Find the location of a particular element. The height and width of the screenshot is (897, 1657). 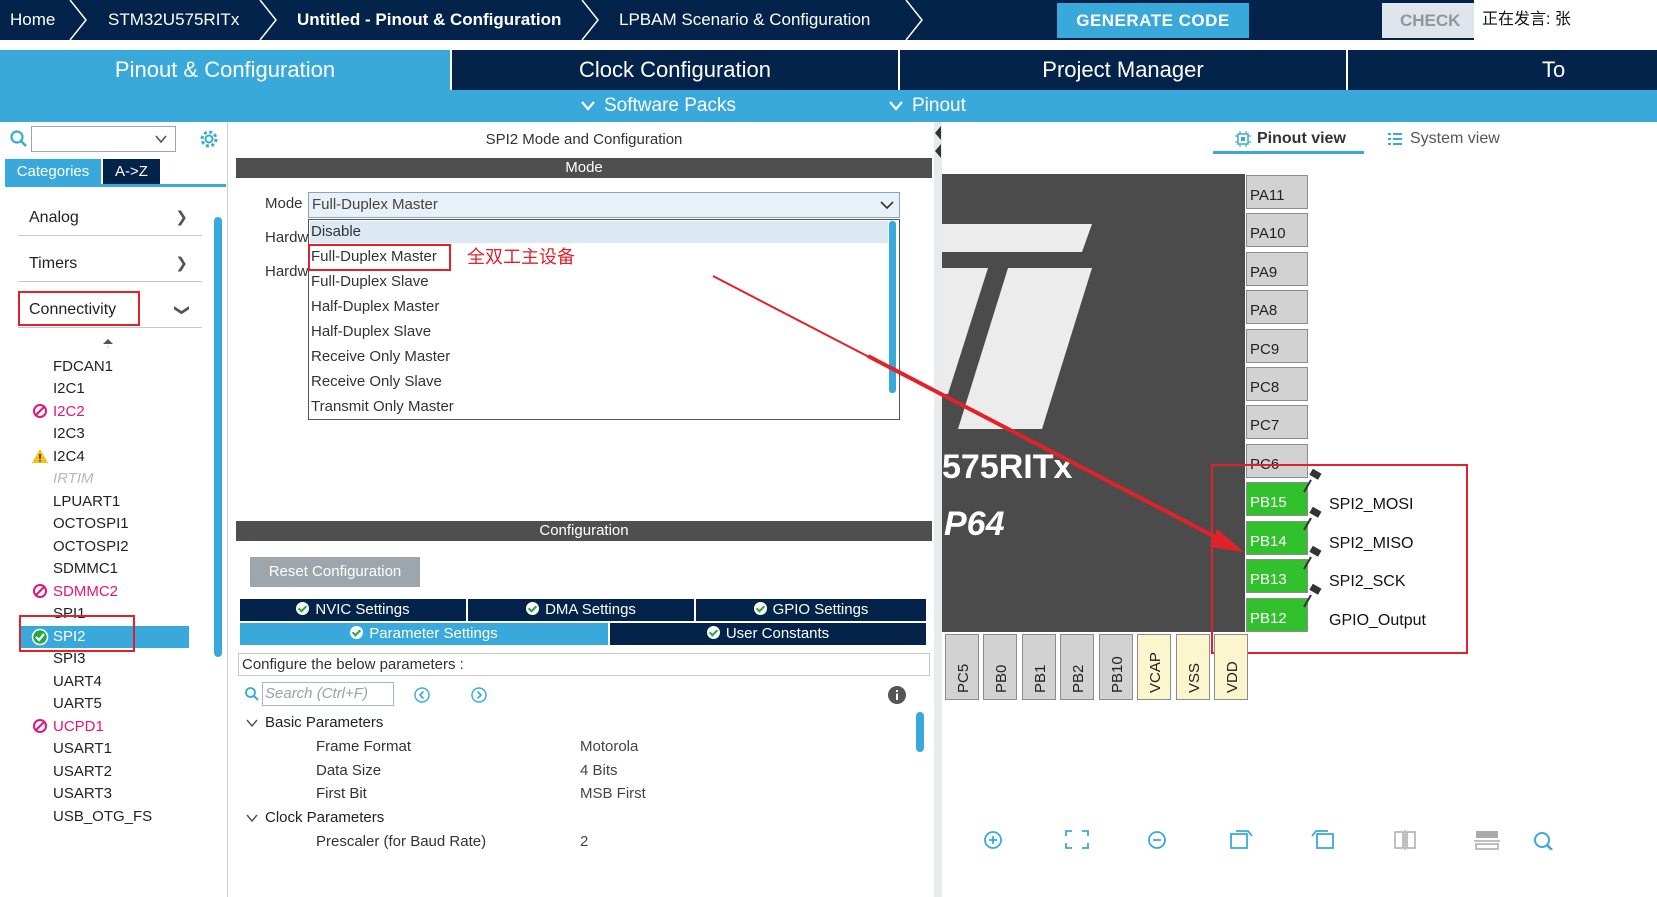

peripheral-item: USART1 is located at coordinates (82, 749).